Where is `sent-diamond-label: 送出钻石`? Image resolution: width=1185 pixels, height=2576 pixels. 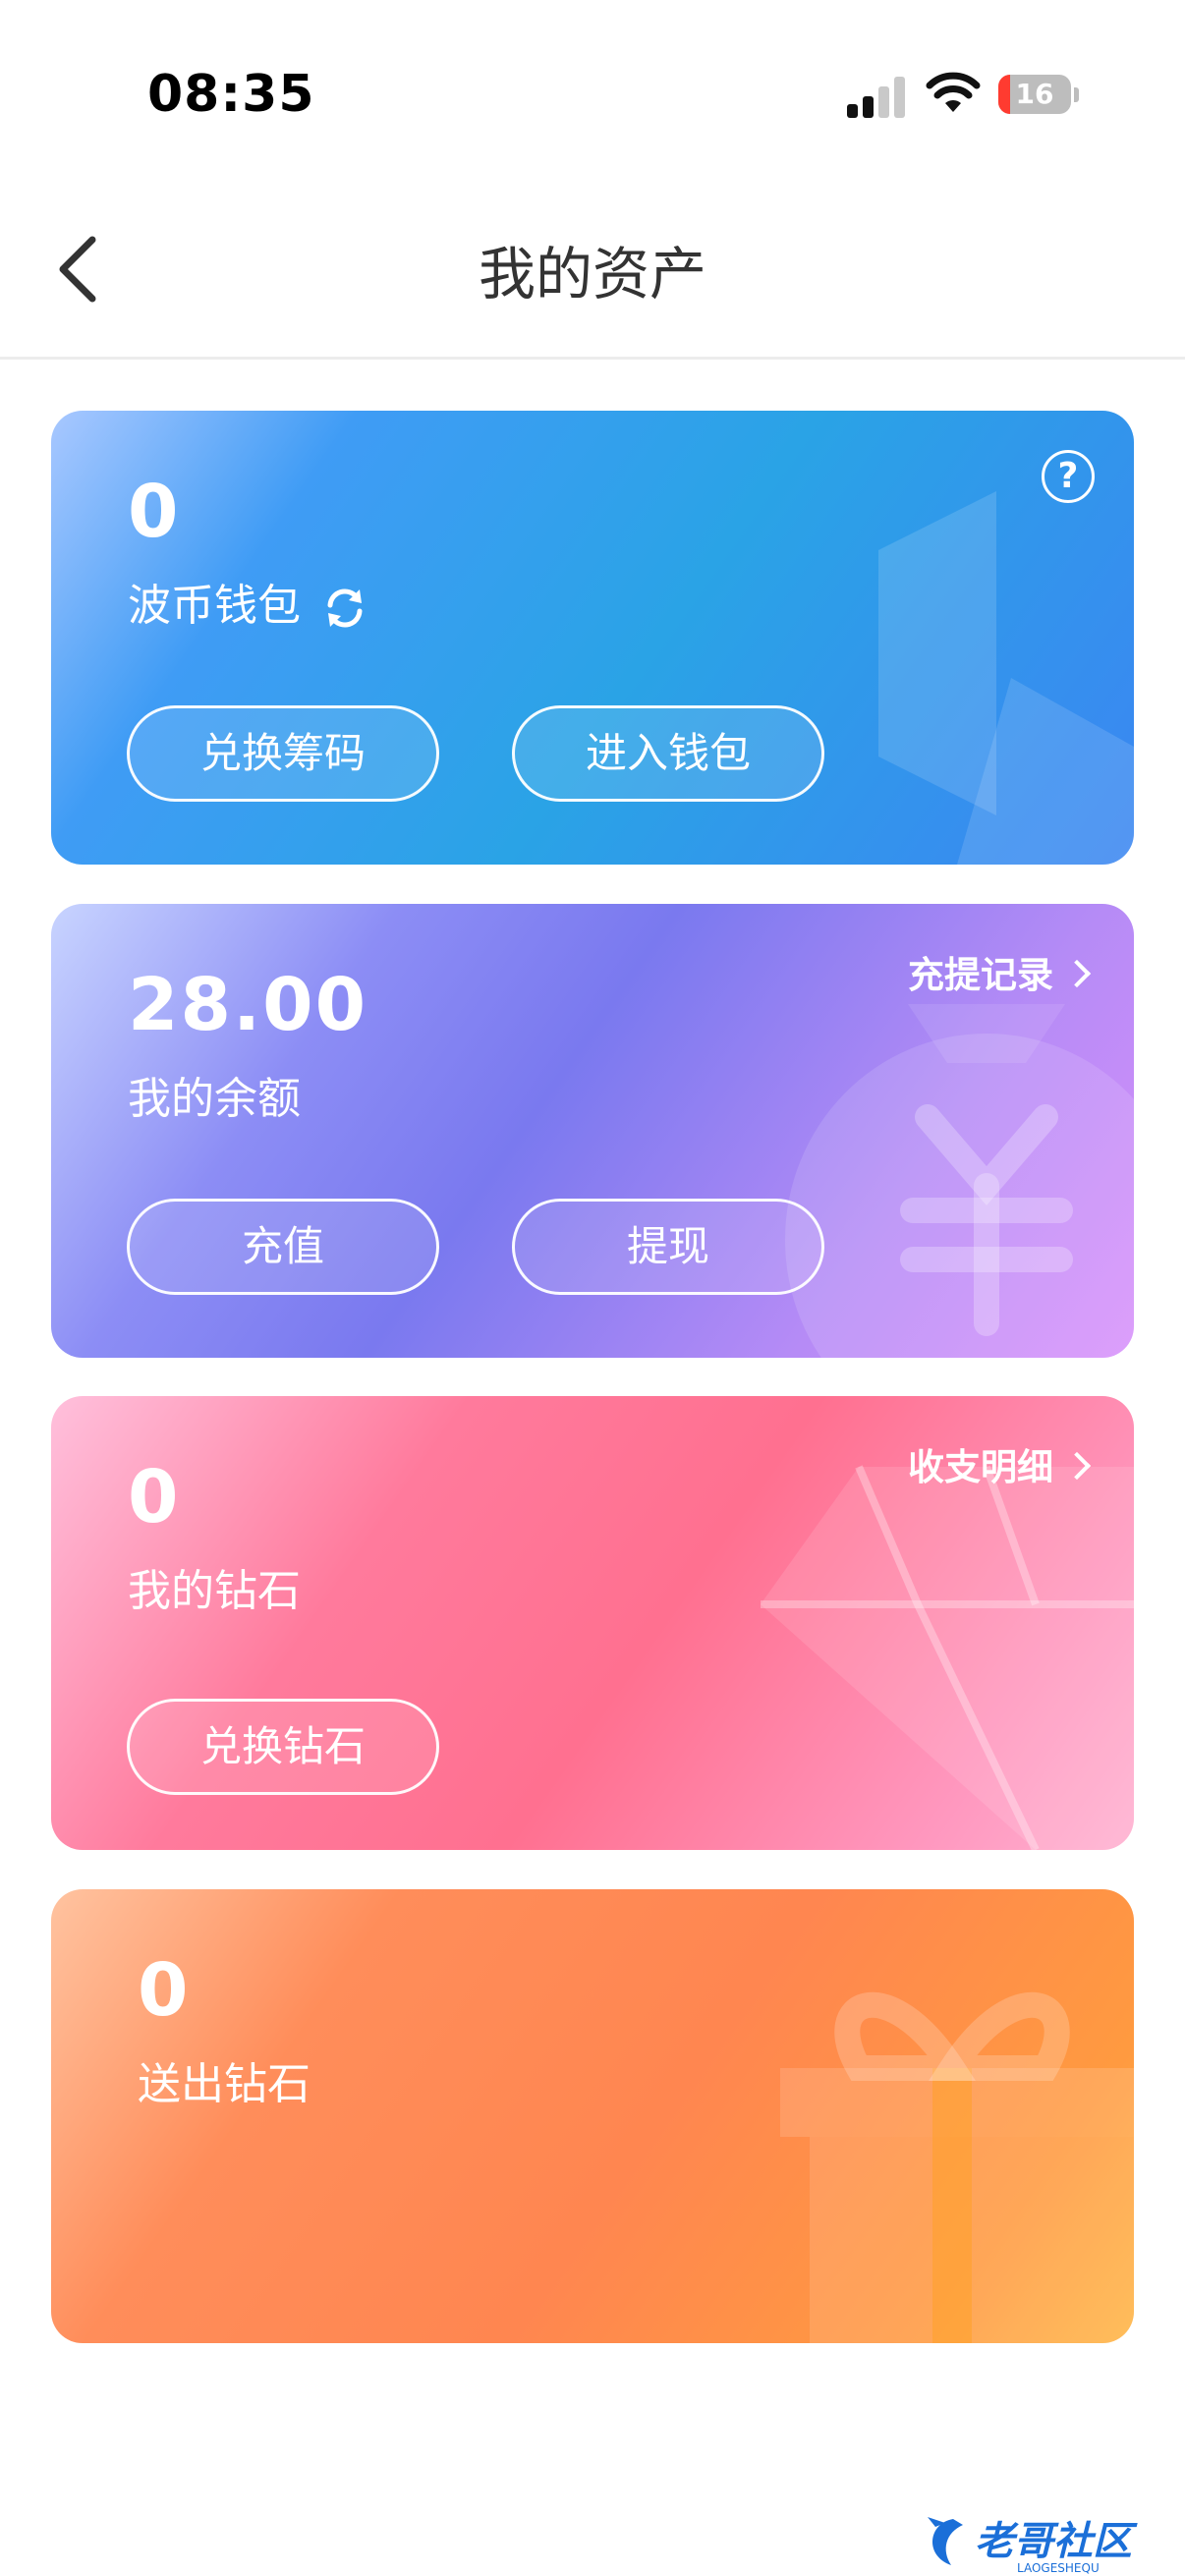 sent-diamond-label: 送出钻石 is located at coordinates (224, 2084).